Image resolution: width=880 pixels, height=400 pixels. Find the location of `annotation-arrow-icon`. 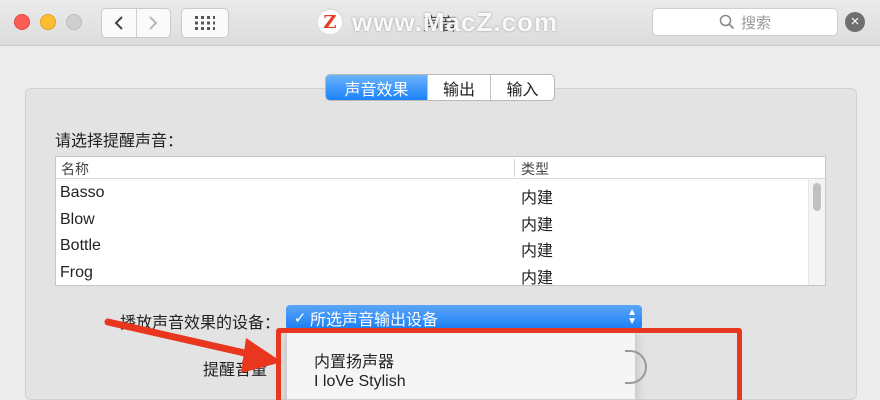

annotation-arrow-icon is located at coordinates (193, 345).